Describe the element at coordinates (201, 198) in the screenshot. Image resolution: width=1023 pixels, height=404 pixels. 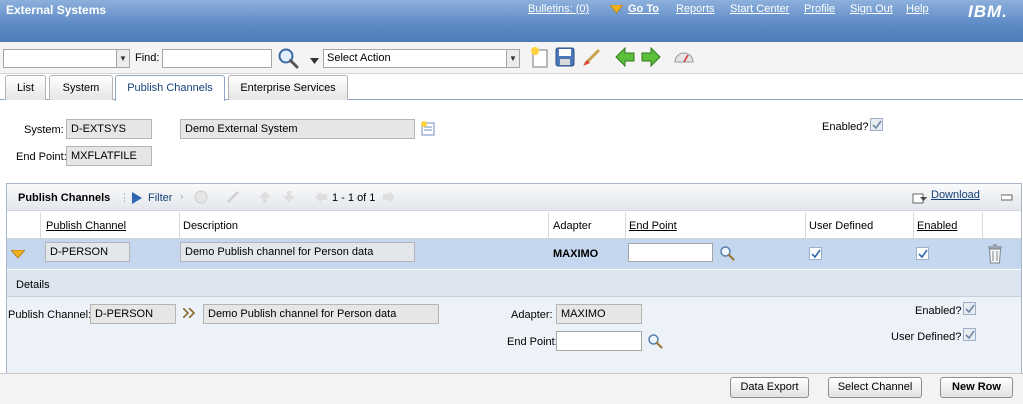
I see `clear-filter-icon` at that location.